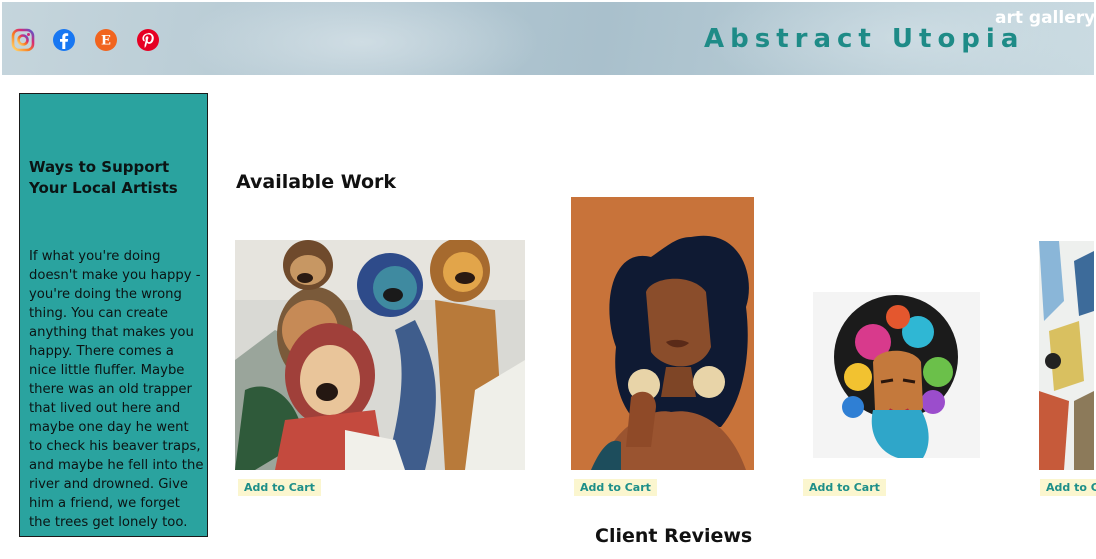  Describe the element at coordinates (674, 536) in the screenshot. I see `reviews-title: Client Reviews` at that location.